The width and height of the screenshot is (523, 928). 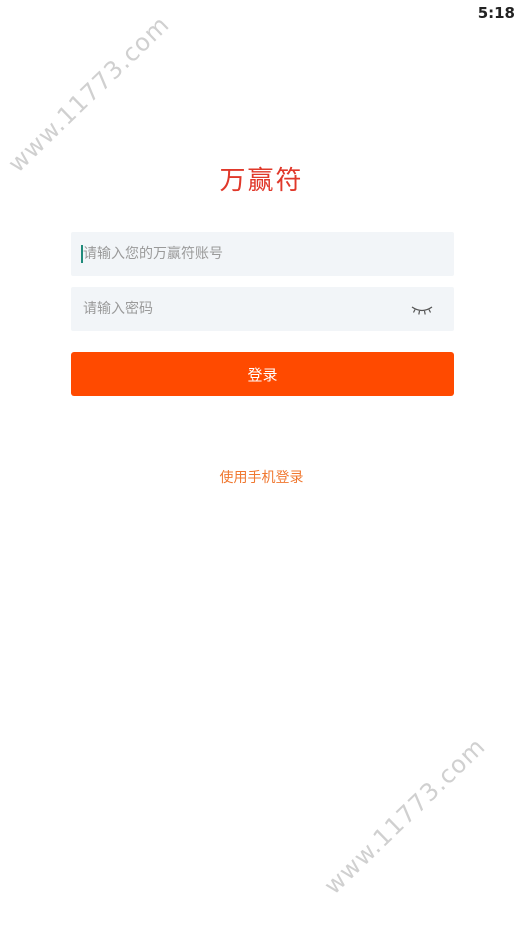 I want to click on login-button: 登录, so click(x=262, y=374).